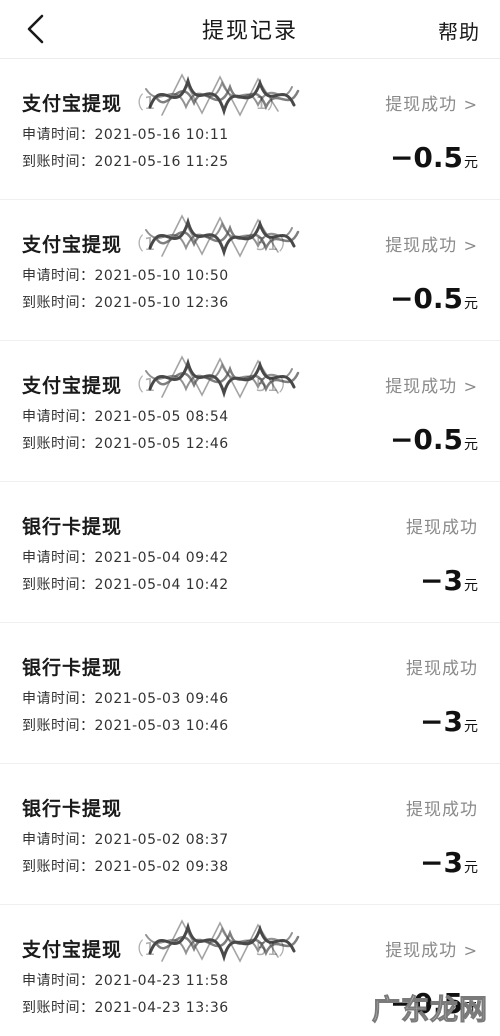 Image resolution: width=500 pixels, height=1036 pixels. Describe the element at coordinates (161, 162) in the screenshot. I see `arrive-time-value: 2021-05-16 11:25` at that location.